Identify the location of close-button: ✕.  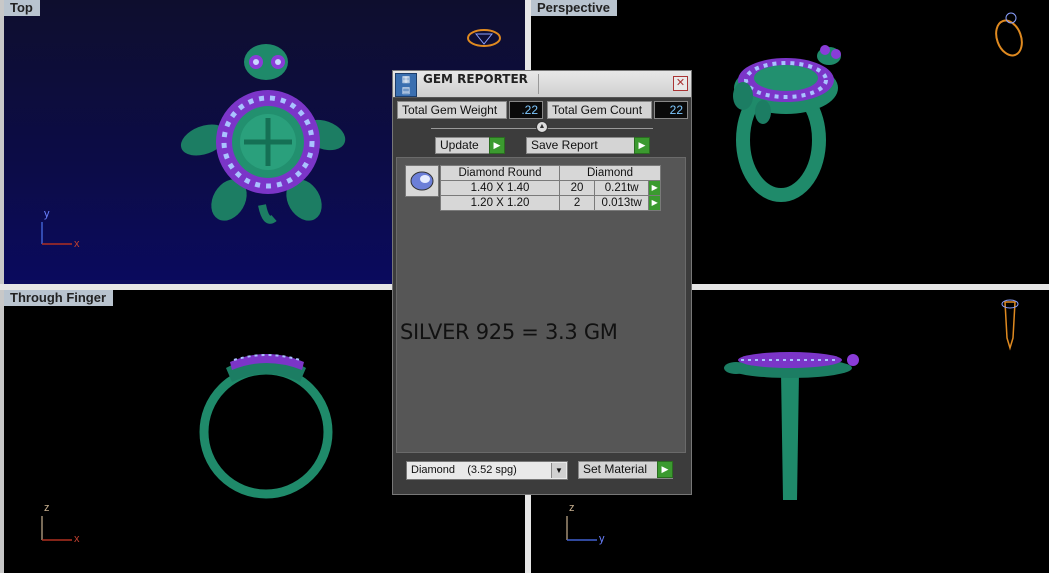
(680, 83).